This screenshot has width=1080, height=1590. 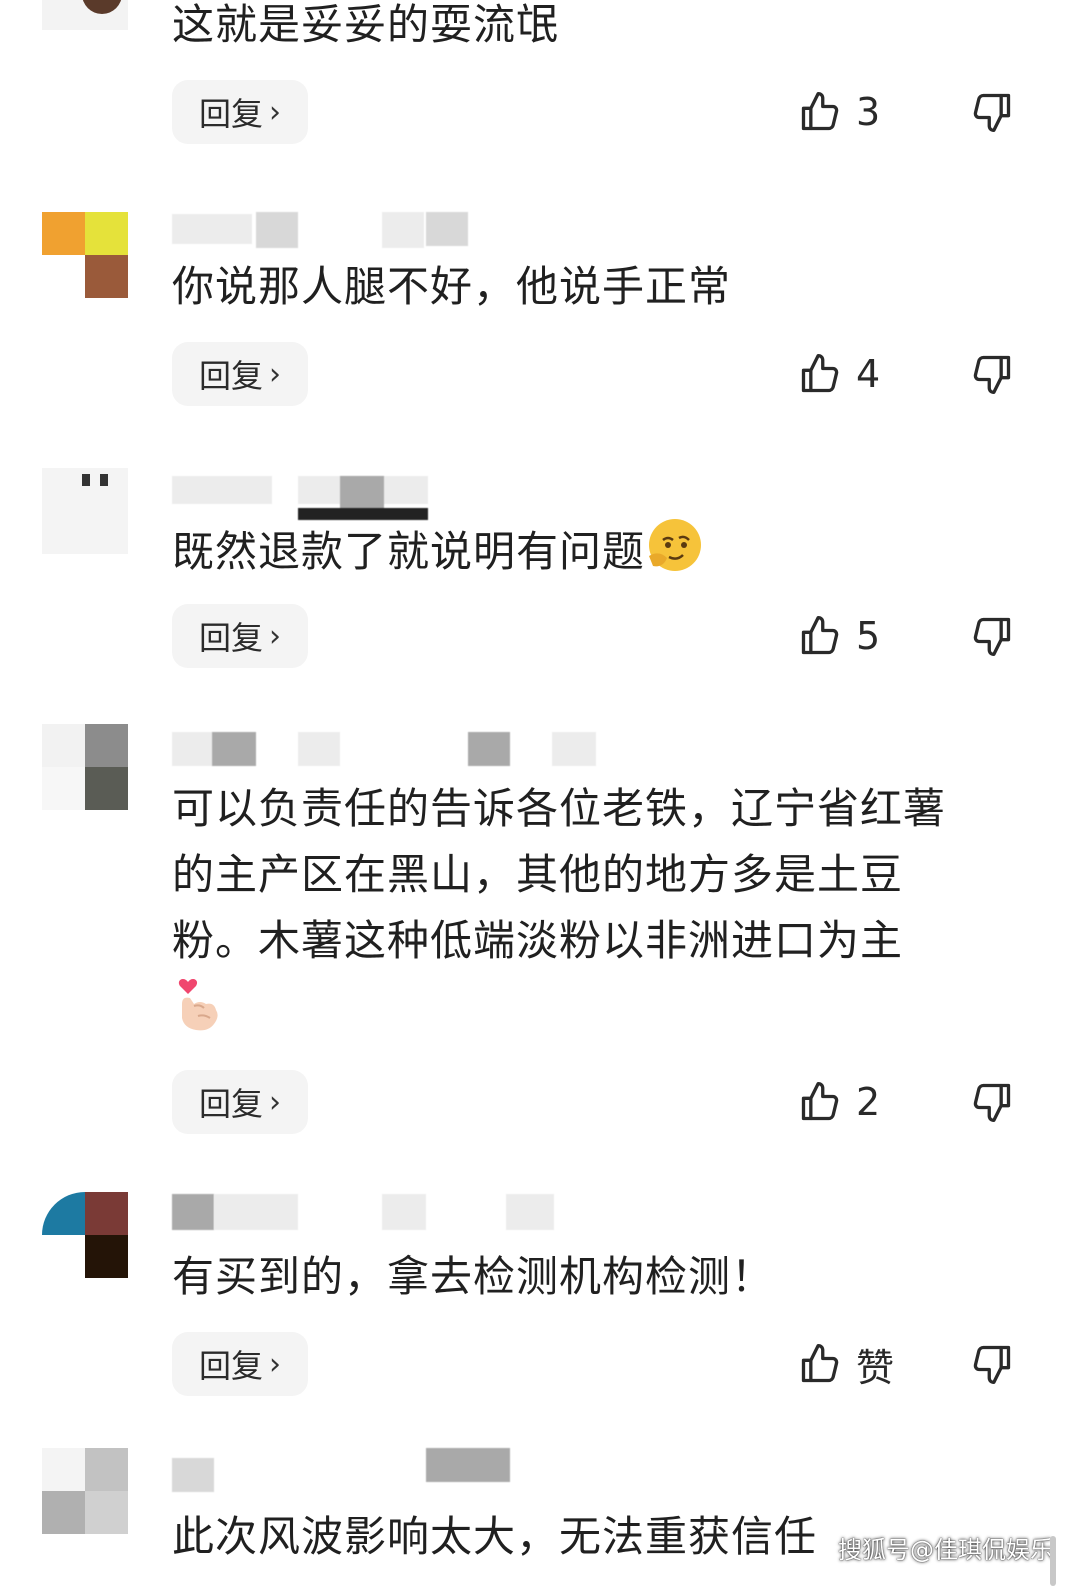 What do you see at coordinates (674, 554) in the screenshot?
I see `thinking-face-emoji` at bounding box center [674, 554].